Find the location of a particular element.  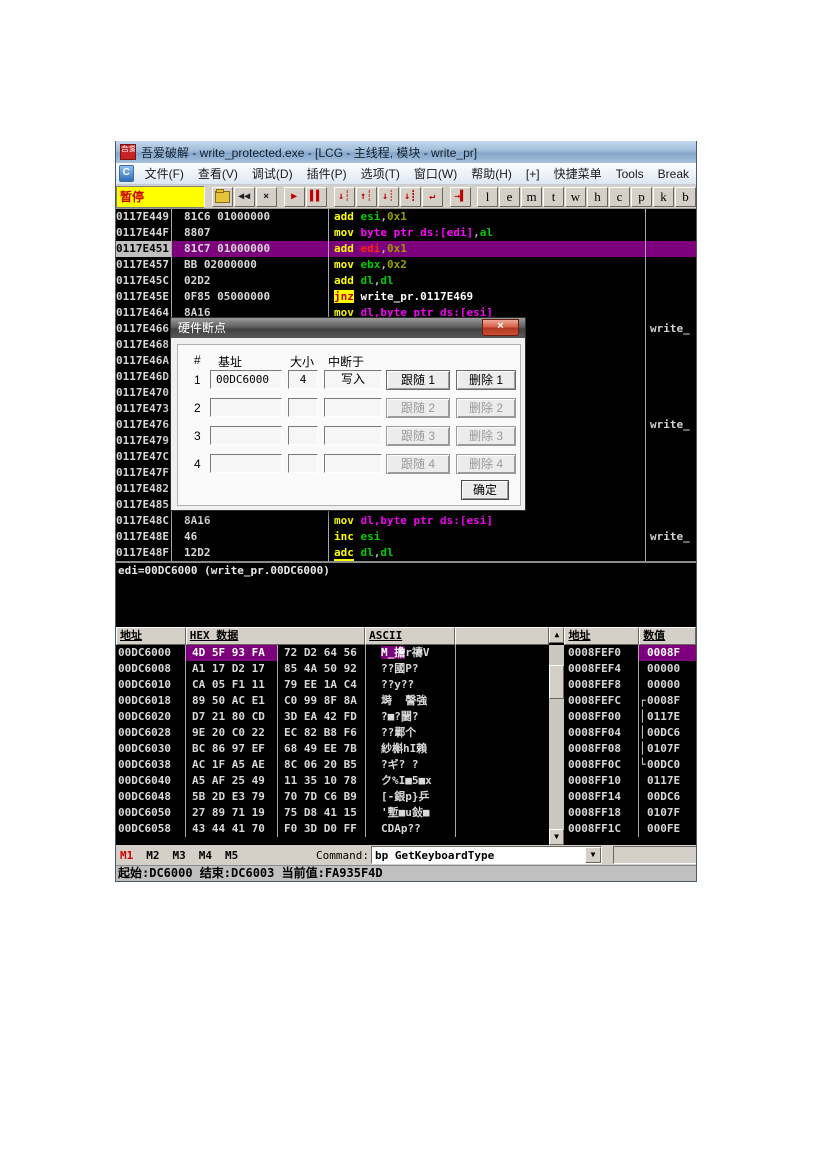

toolbar-button-rewind-icon: ◀◀ is located at coordinates (244, 196).